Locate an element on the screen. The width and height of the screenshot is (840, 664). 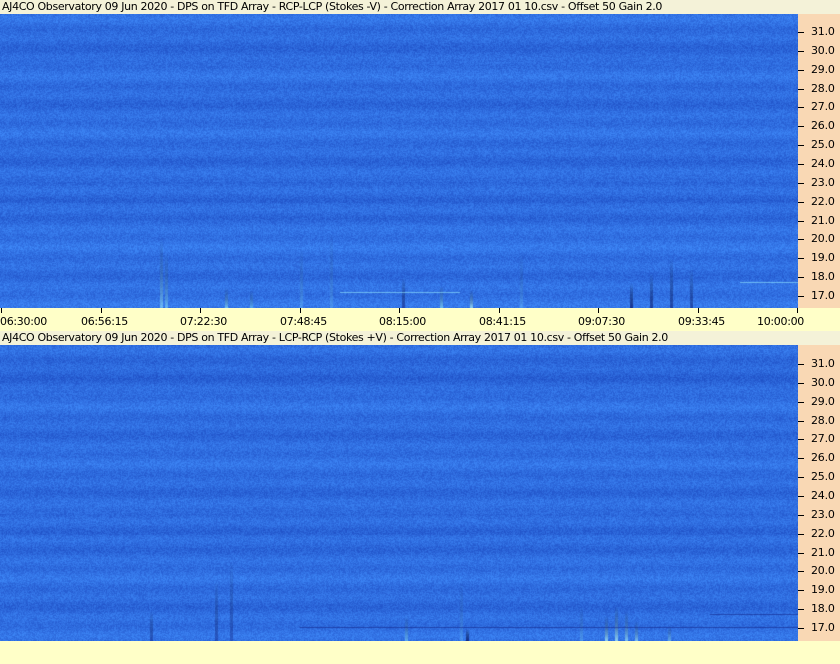
time-tick-label: 07:22:30 is located at coordinates (204, 321).